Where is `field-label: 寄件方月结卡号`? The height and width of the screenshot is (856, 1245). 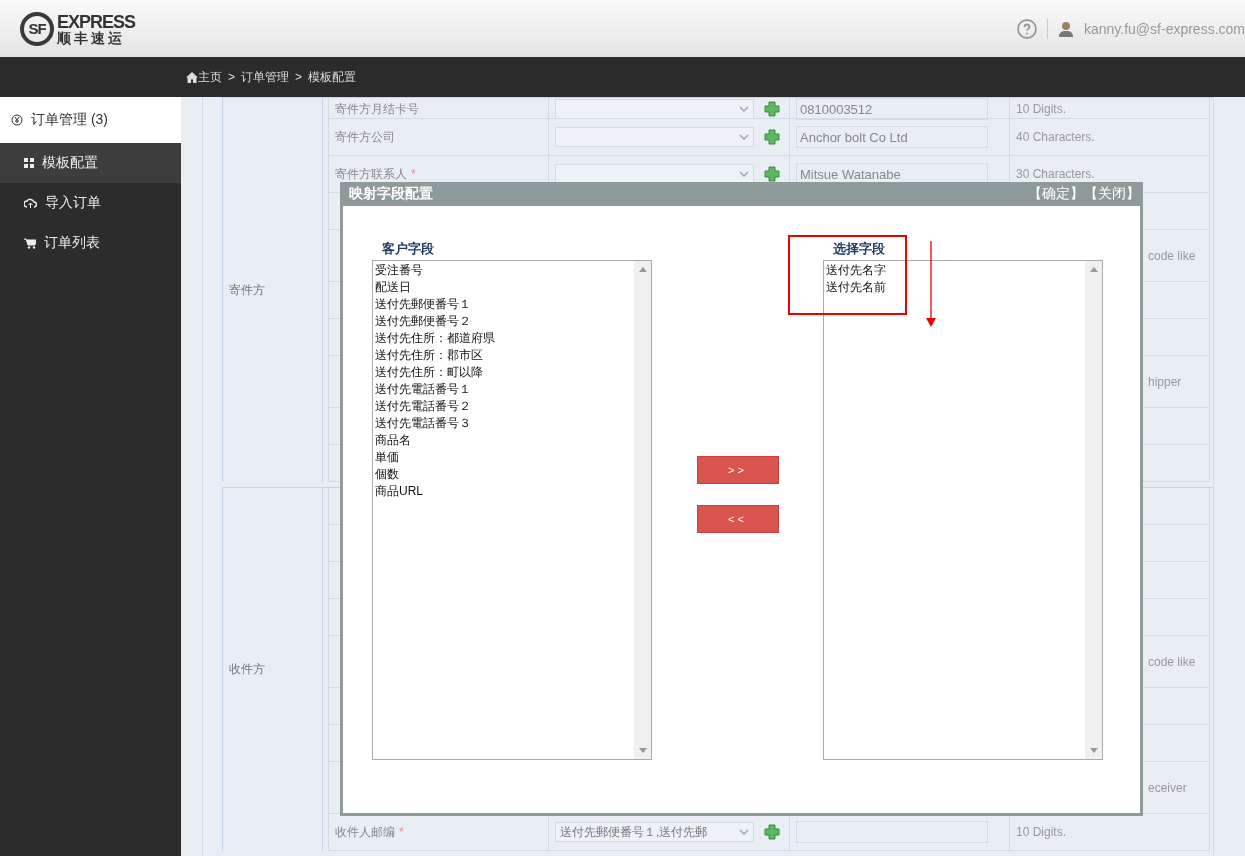
field-label: 寄件方月结卡号 is located at coordinates (377, 109).